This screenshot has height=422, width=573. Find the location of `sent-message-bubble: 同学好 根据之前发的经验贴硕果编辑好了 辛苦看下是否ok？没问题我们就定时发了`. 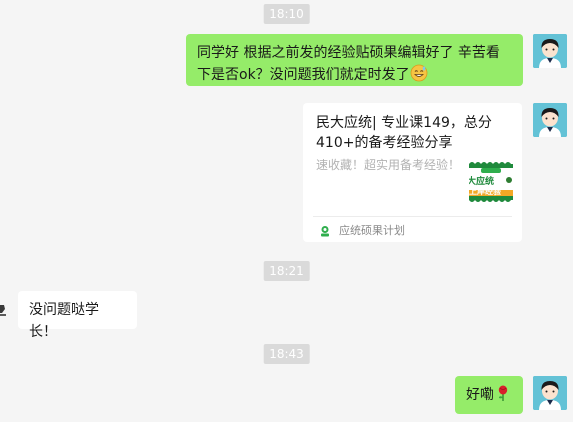

sent-message-bubble: 同学好 根据之前发的经验贴硕果编辑好了 辛苦看下是否ok？没问题我们就定时发了 is located at coordinates (354, 60).